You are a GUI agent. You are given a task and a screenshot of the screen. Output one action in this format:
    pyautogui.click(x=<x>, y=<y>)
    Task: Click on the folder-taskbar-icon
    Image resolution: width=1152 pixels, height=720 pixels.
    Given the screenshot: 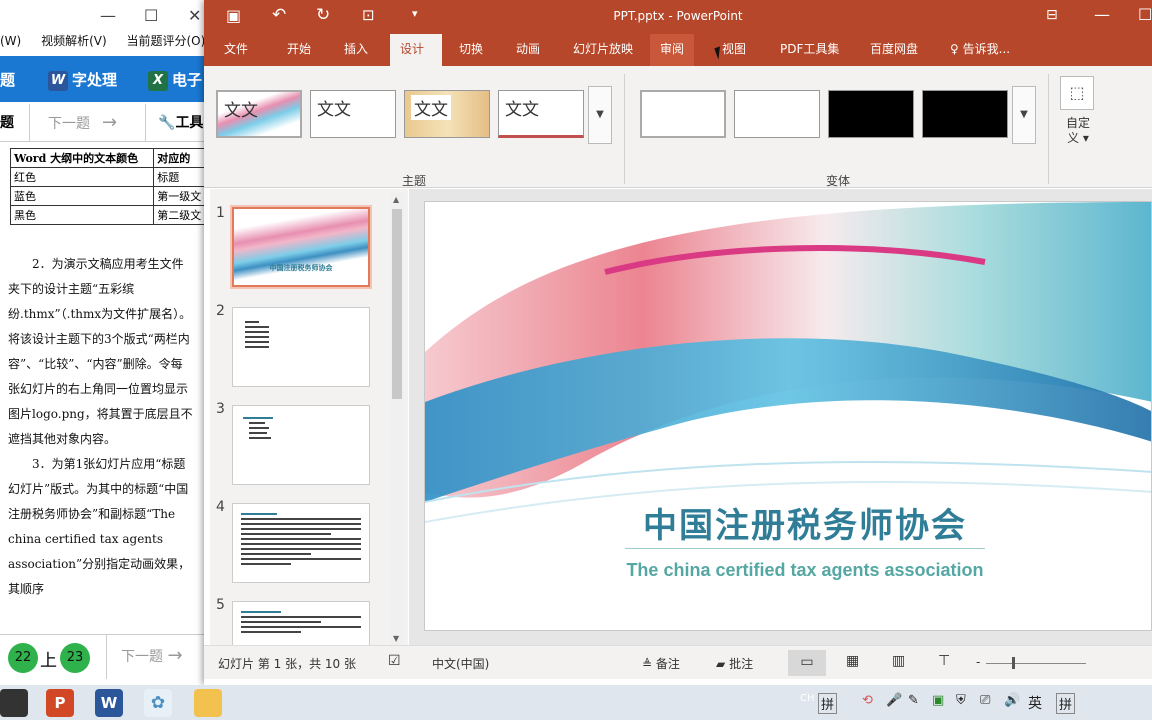 What is the action you would take?
    pyautogui.click(x=208, y=703)
    